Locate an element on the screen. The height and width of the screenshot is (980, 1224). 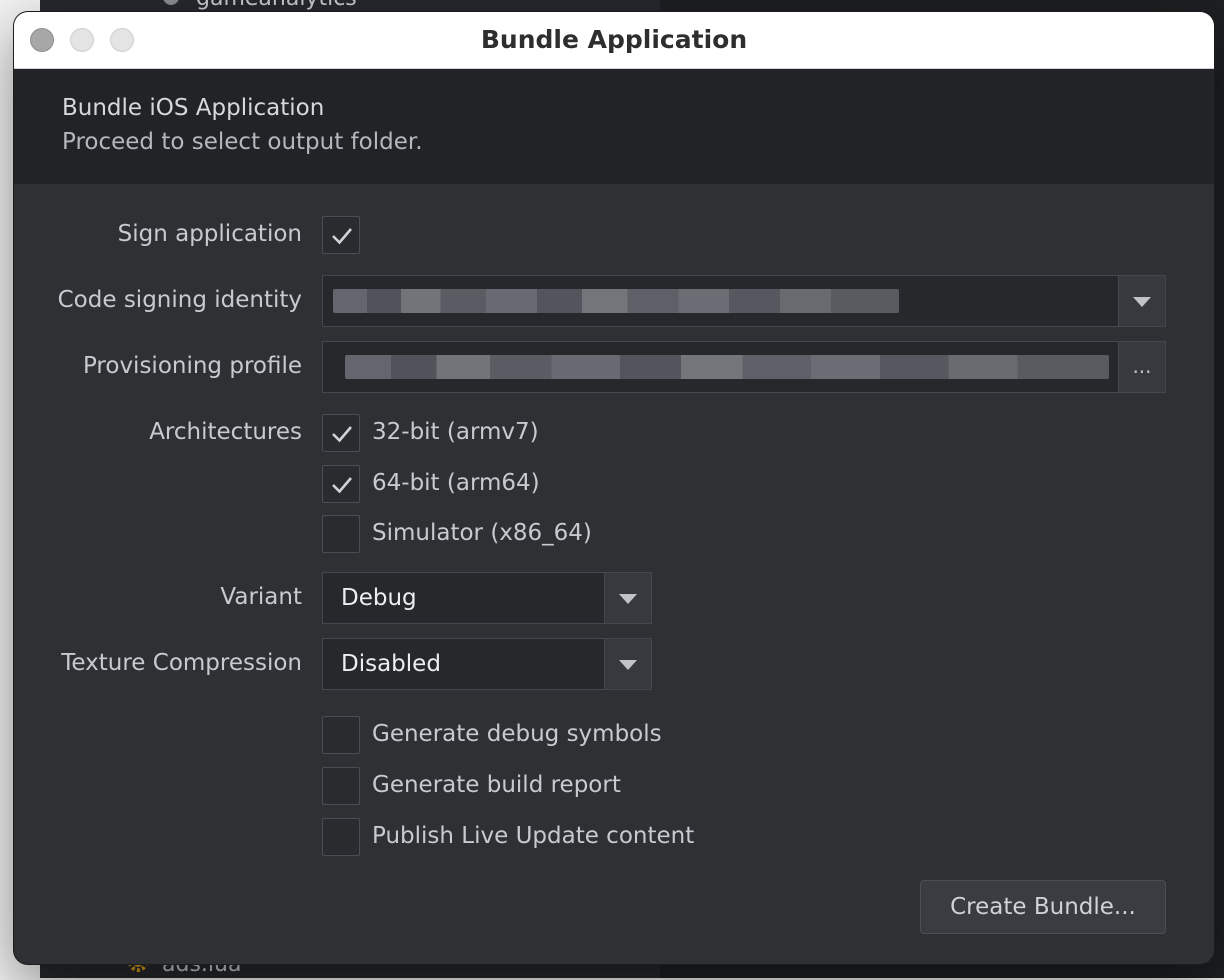
redacted-profile-value is located at coordinates (727, 367).